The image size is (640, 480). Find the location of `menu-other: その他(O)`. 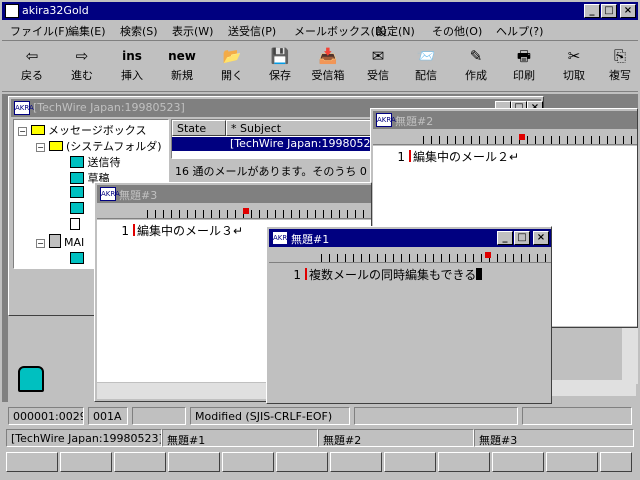

menu-other: その他(O) is located at coordinates (457, 31).